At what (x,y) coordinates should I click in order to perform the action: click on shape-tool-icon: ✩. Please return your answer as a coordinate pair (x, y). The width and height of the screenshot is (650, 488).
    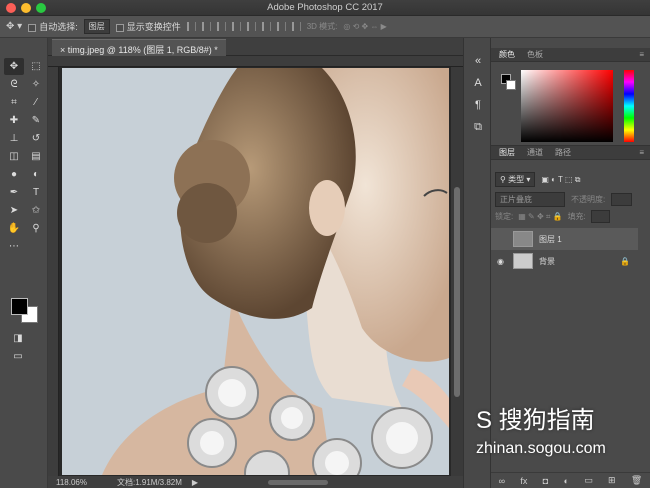
    Looking at the image, I should click on (36, 210).